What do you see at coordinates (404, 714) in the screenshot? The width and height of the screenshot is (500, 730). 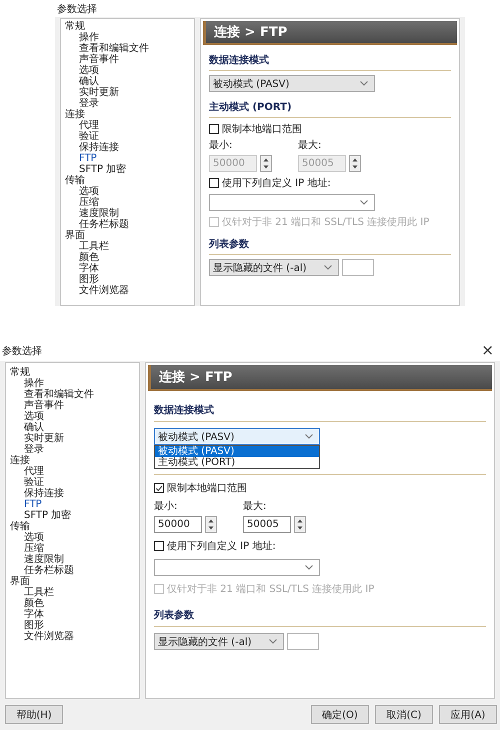 I see `dialog-button: 取消(C)` at bounding box center [404, 714].